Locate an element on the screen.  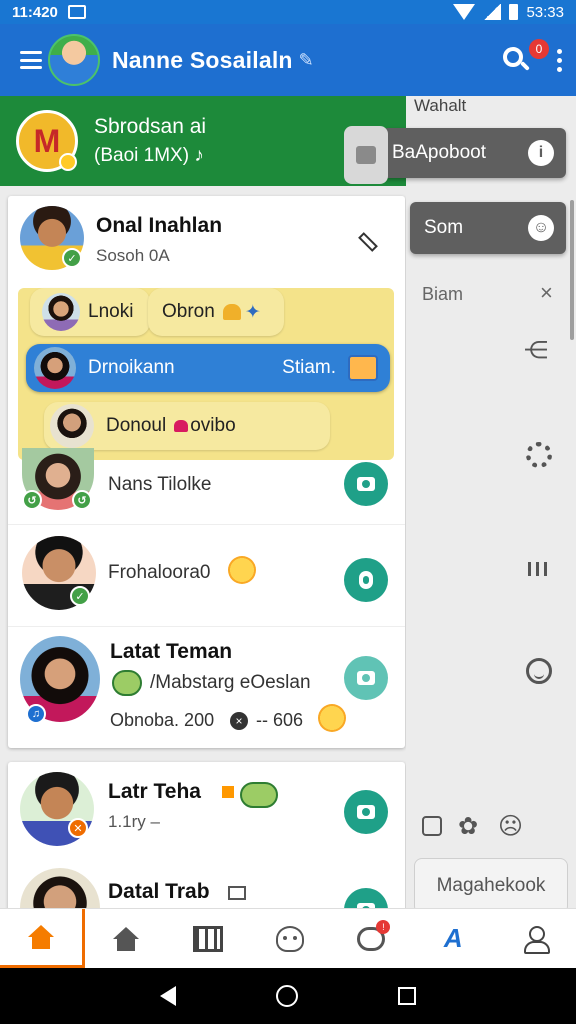
shield-button is located at coordinates (366, 580).